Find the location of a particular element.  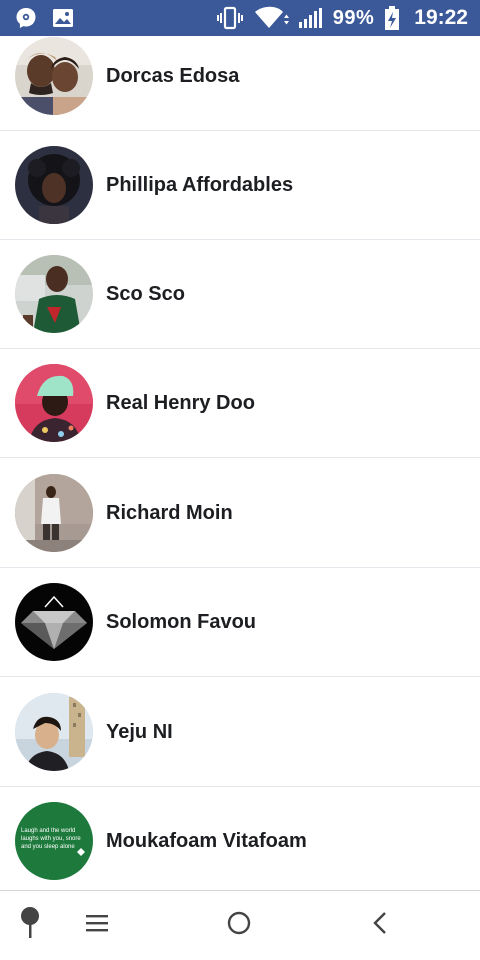

wifi-icon is located at coordinates (271, 18).